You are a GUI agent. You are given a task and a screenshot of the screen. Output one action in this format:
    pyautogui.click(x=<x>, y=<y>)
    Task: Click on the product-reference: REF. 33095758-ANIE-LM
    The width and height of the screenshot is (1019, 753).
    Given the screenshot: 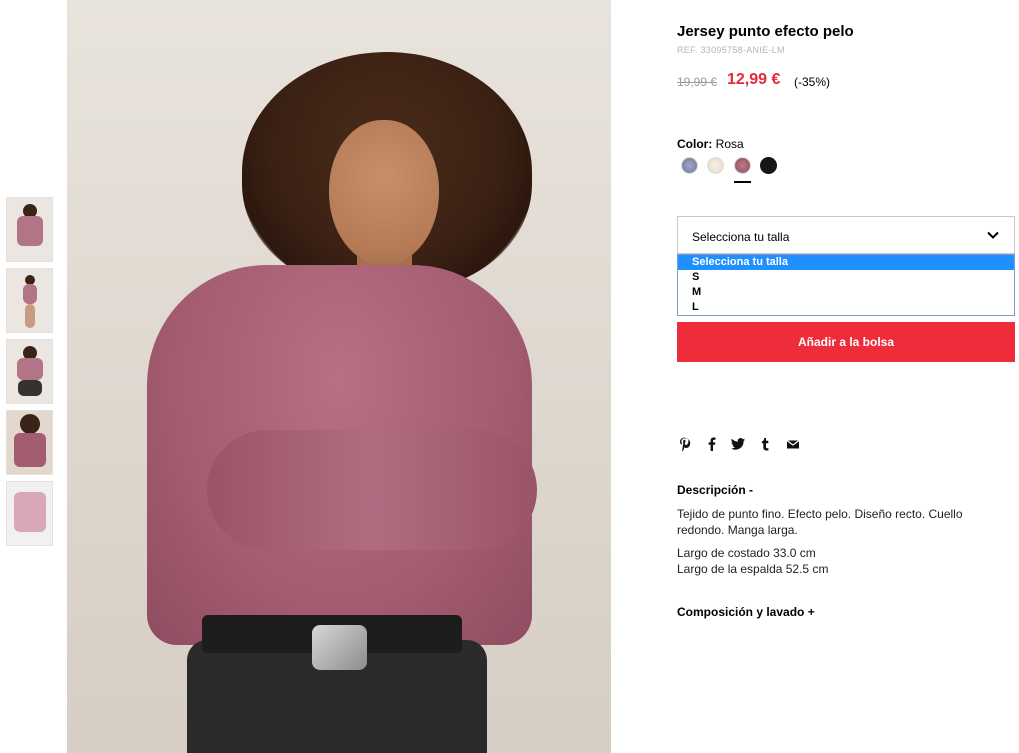 What is the action you would take?
    pyautogui.click(x=731, y=50)
    